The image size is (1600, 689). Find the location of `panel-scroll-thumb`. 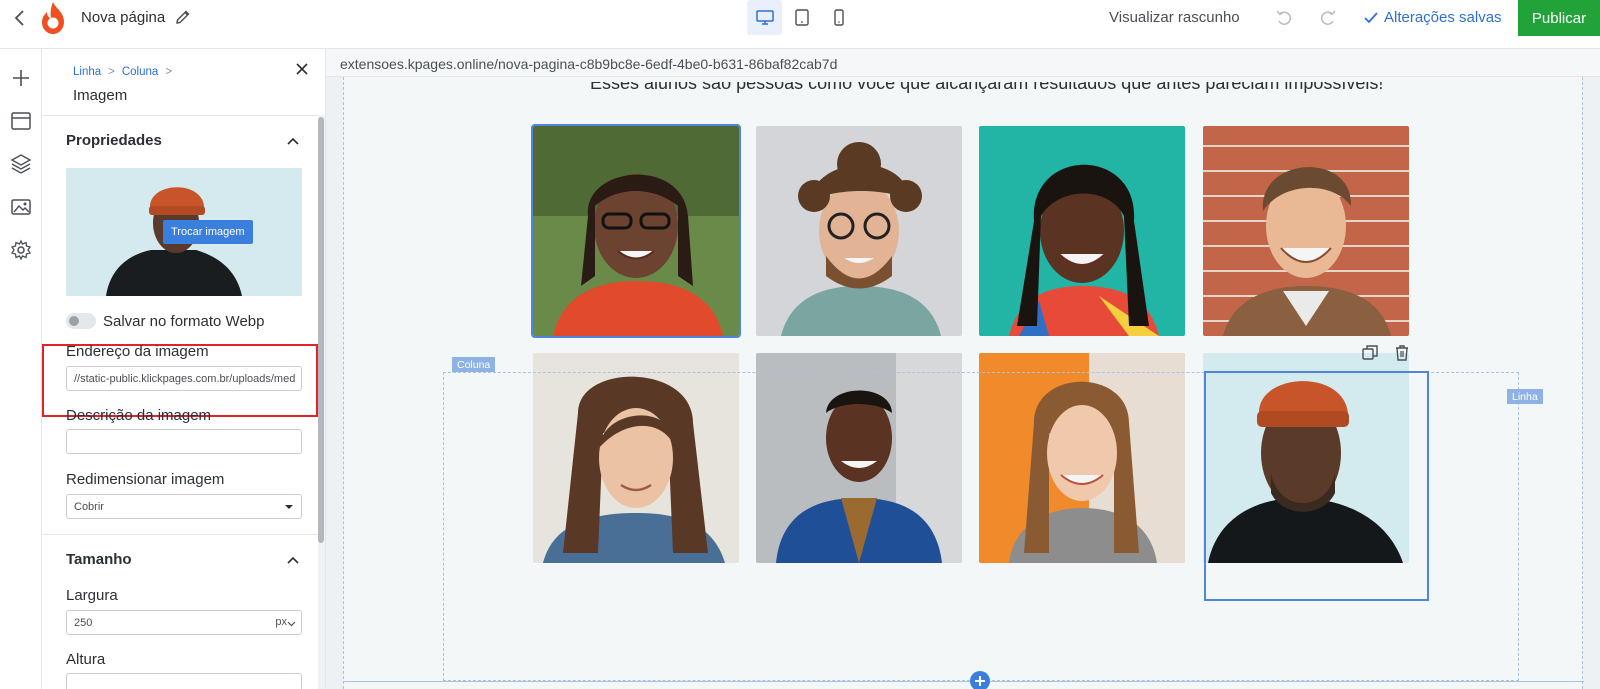

panel-scroll-thumb is located at coordinates (321, 330).